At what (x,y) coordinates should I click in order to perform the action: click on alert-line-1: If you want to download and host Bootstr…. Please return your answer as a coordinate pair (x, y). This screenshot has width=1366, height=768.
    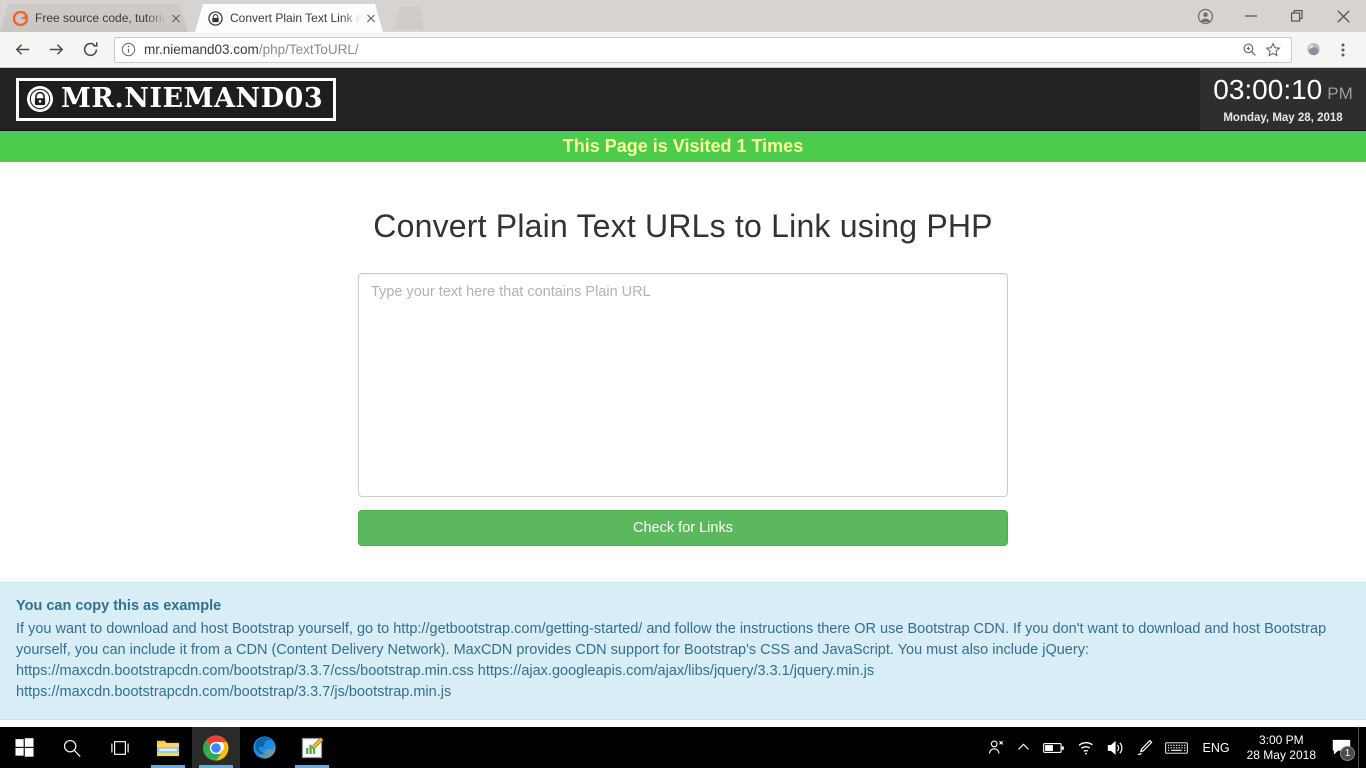
    Looking at the image, I should click on (671, 639).